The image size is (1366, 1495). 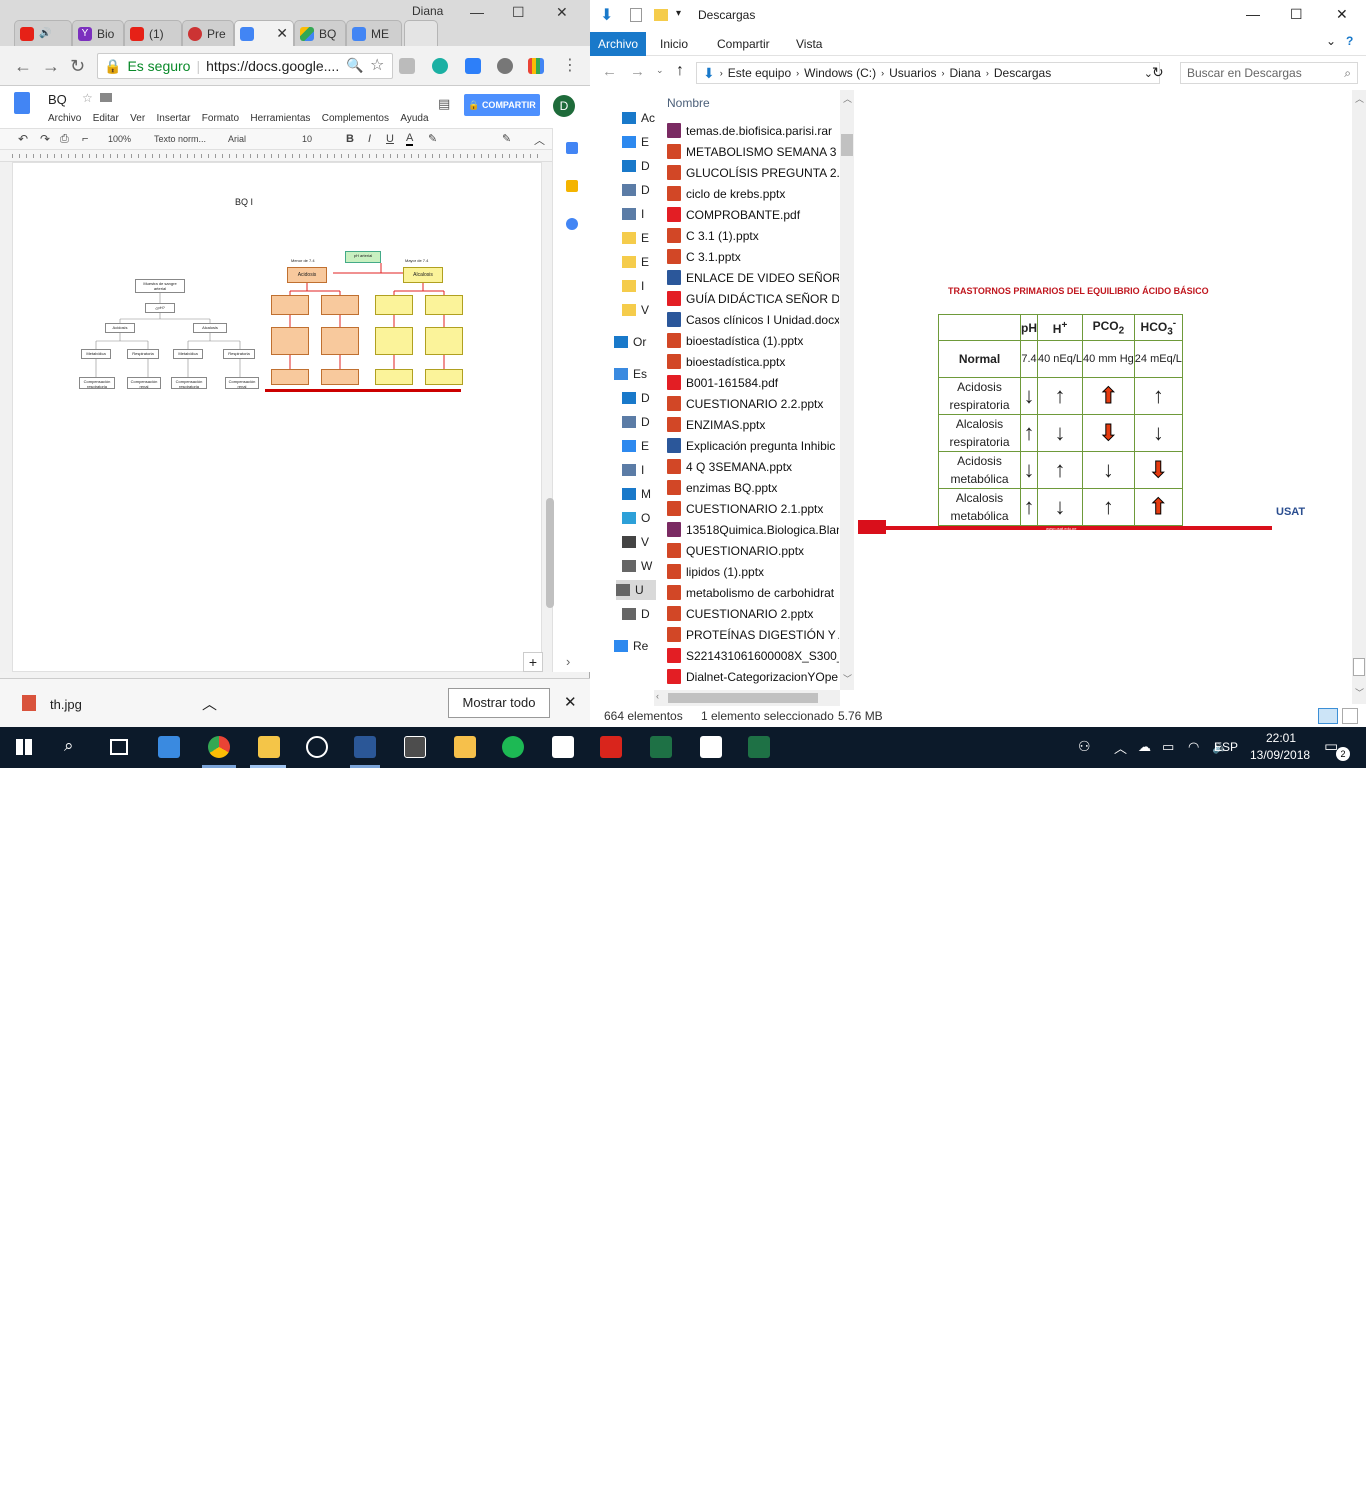 I want to click on tab-drive-bq: BQ, so click(x=320, y=33).